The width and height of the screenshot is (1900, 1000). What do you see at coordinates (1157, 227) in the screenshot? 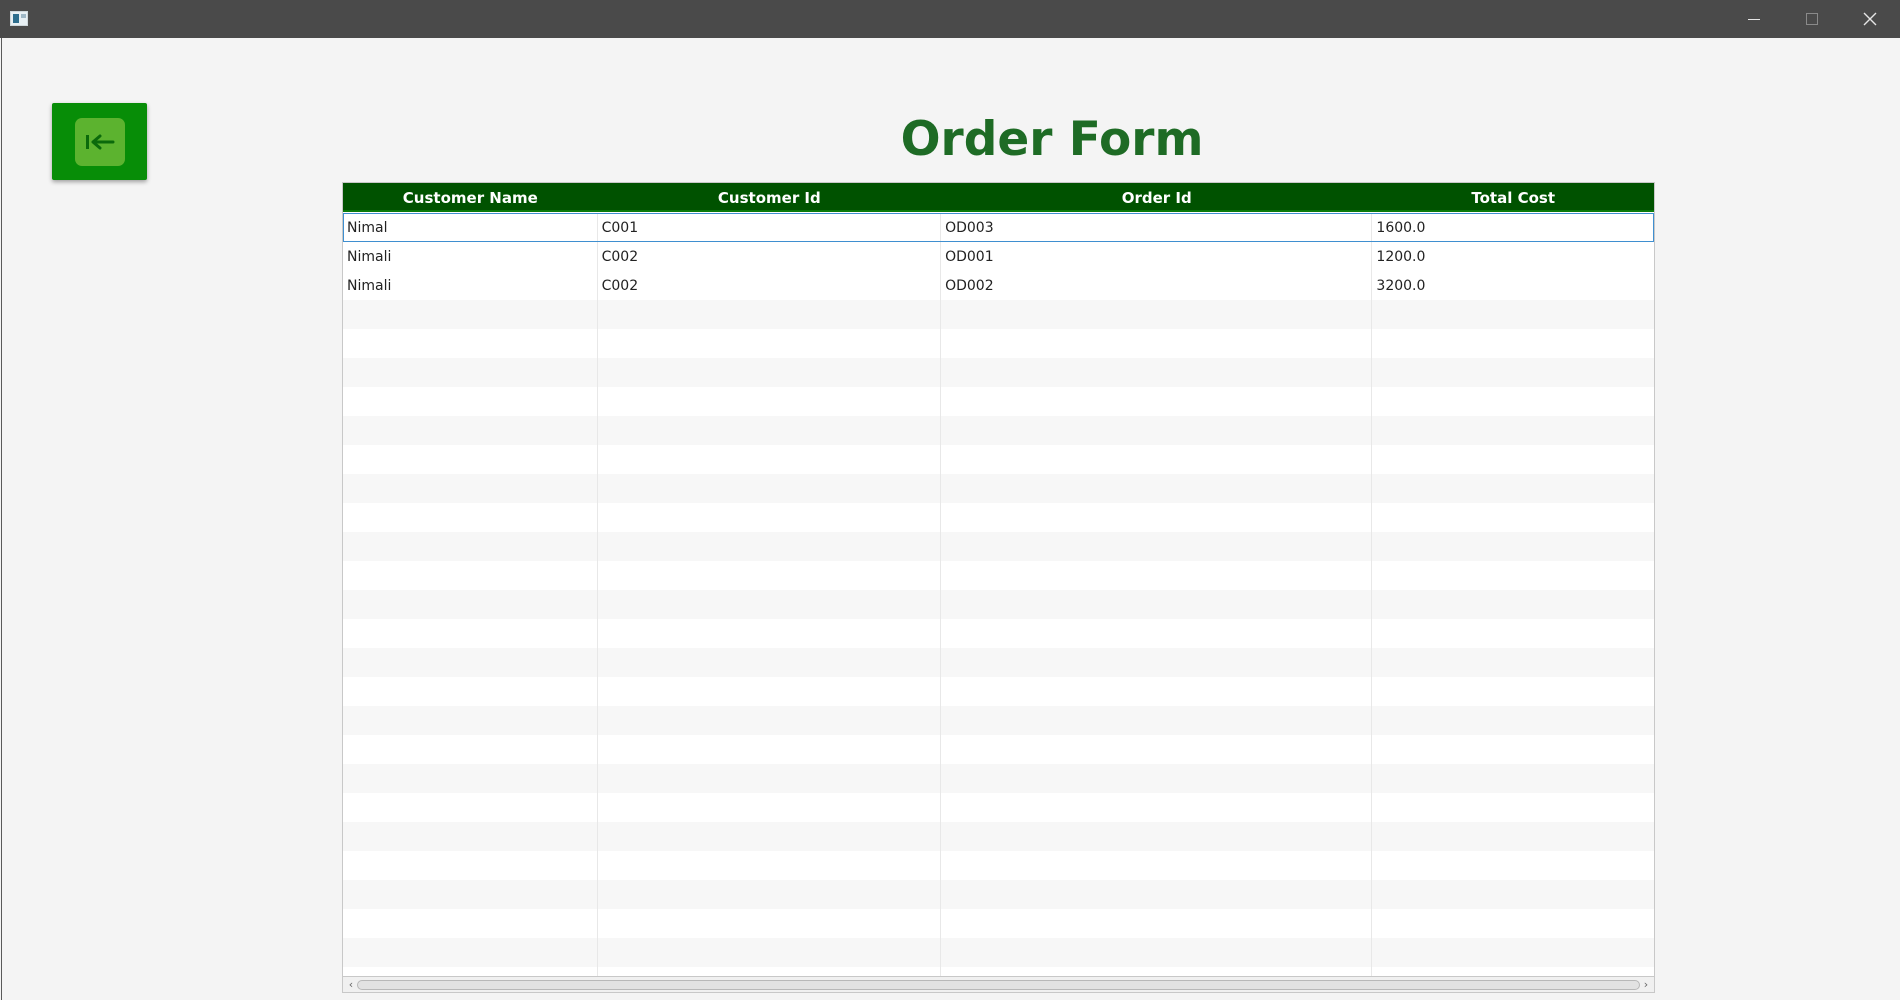
I see `cell-order-id: OD003` at bounding box center [1157, 227].